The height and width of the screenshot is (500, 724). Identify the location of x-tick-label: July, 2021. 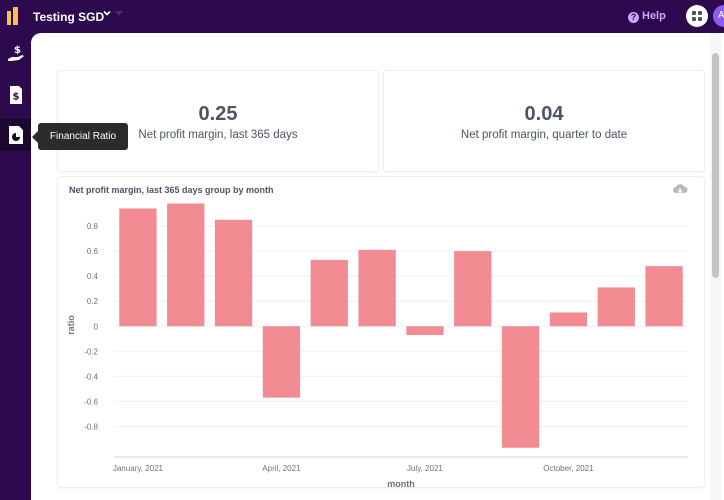
(425, 468).